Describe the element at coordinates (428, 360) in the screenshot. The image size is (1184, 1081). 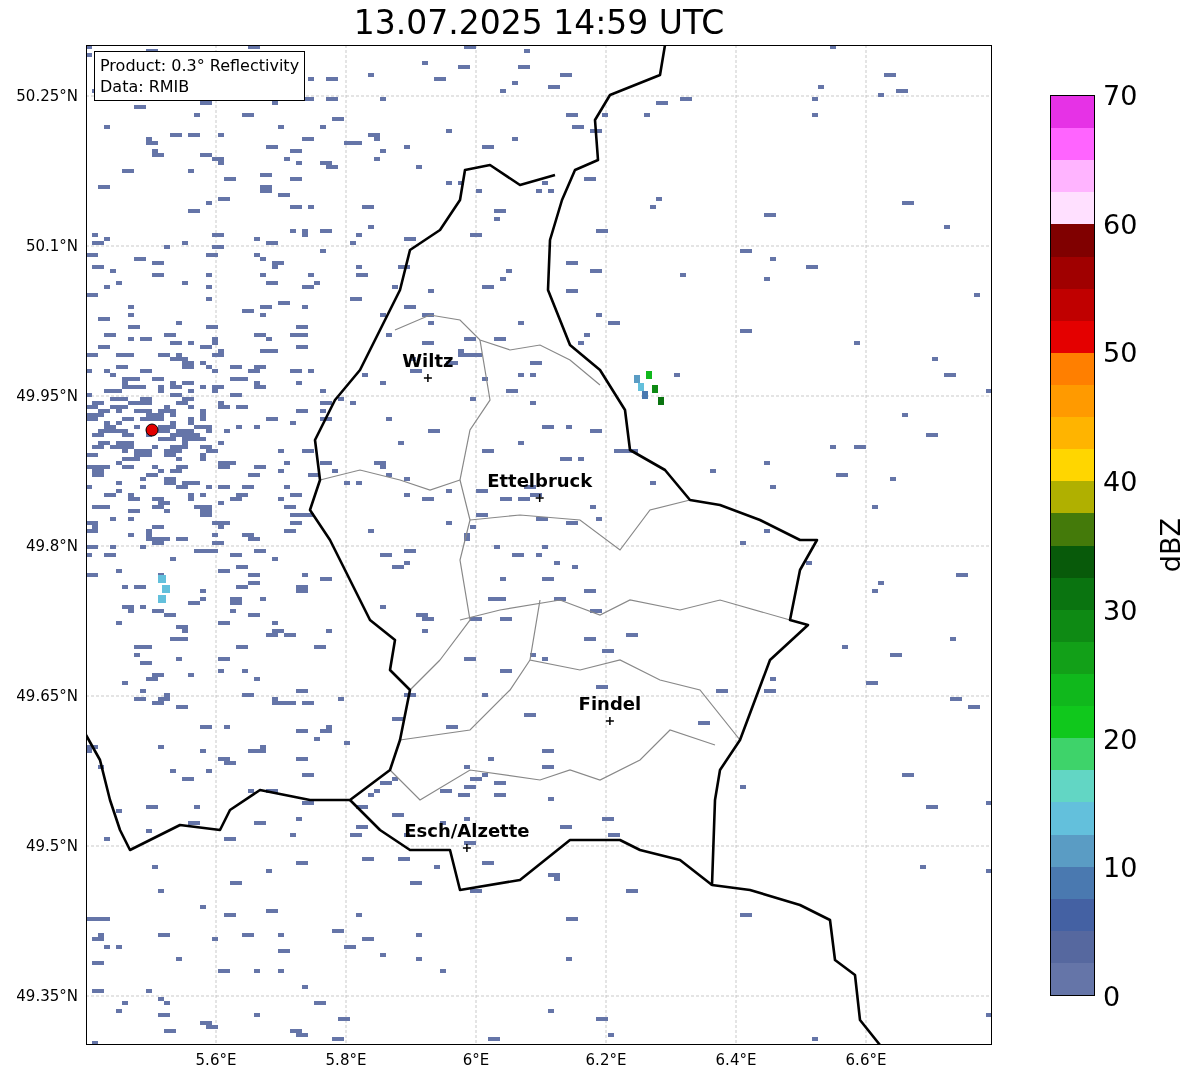
I see `city-label: Wiltz` at that location.